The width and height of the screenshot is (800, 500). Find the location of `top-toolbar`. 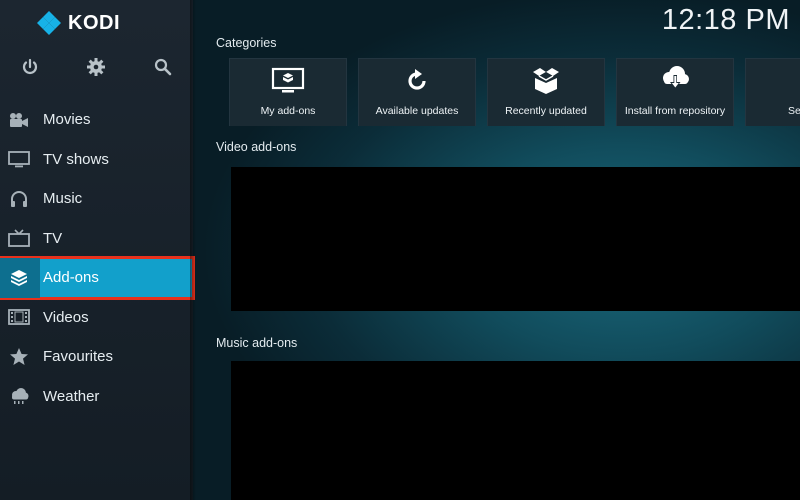

top-toolbar is located at coordinates (96, 67).